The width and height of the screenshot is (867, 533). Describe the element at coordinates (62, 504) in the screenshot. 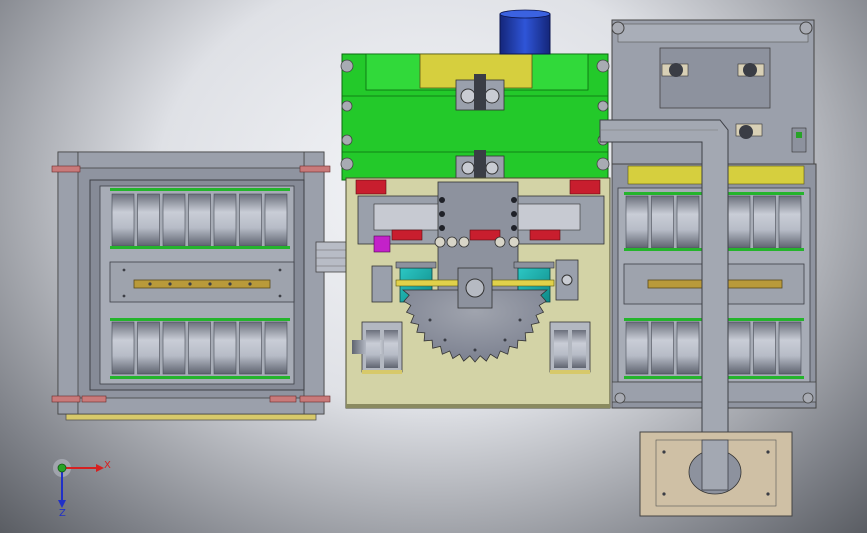

I see `z-arrowhead` at that location.